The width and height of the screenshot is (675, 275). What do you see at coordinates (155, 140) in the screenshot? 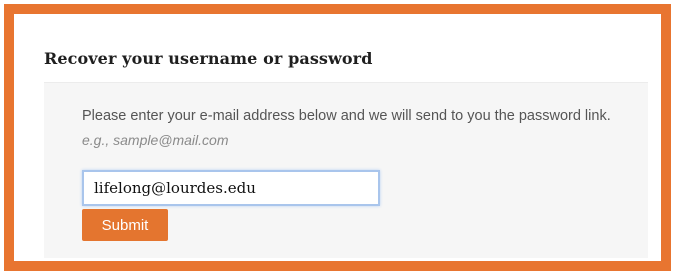
I see `email-example-hint: e.g., sample@mail.com` at bounding box center [155, 140].